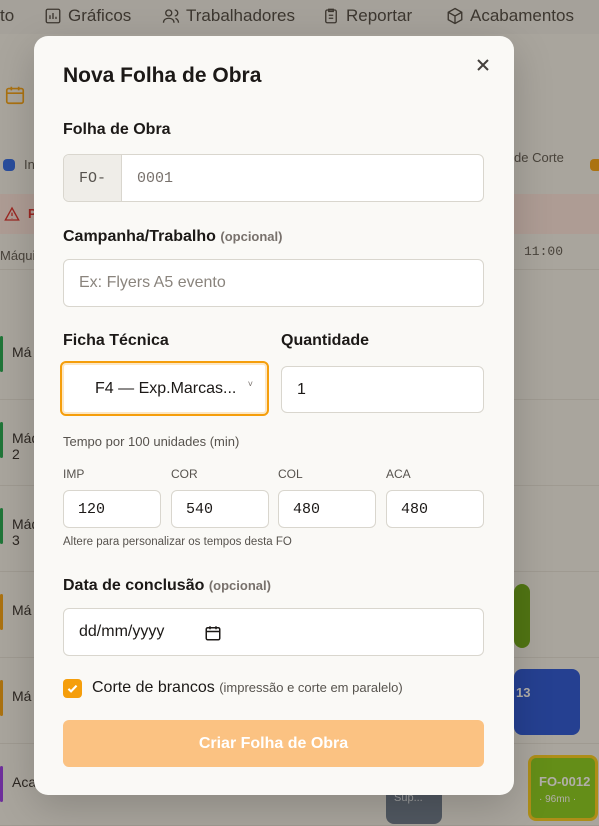 The height and width of the screenshot is (826, 599). I want to click on imp-label: IMP, so click(74, 474).